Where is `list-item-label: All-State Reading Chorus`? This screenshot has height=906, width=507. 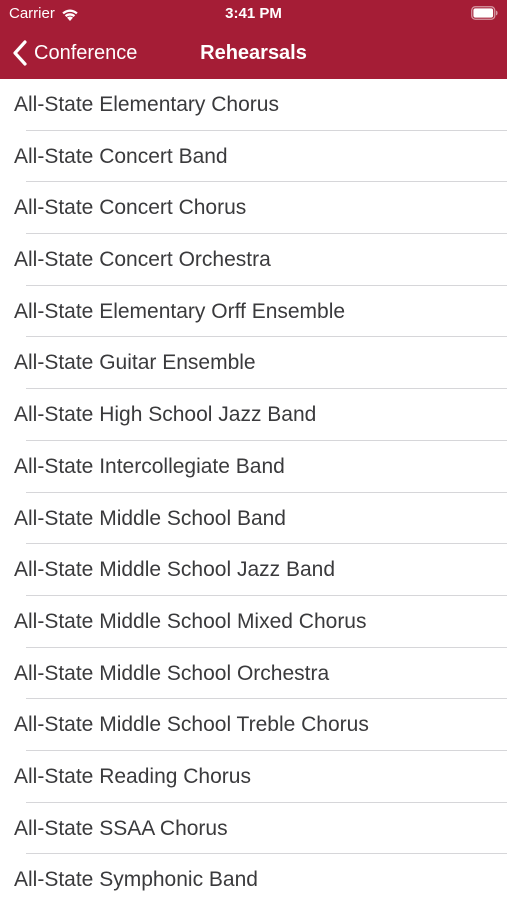 list-item-label: All-State Reading Chorus is located at coordinates (132, 776).